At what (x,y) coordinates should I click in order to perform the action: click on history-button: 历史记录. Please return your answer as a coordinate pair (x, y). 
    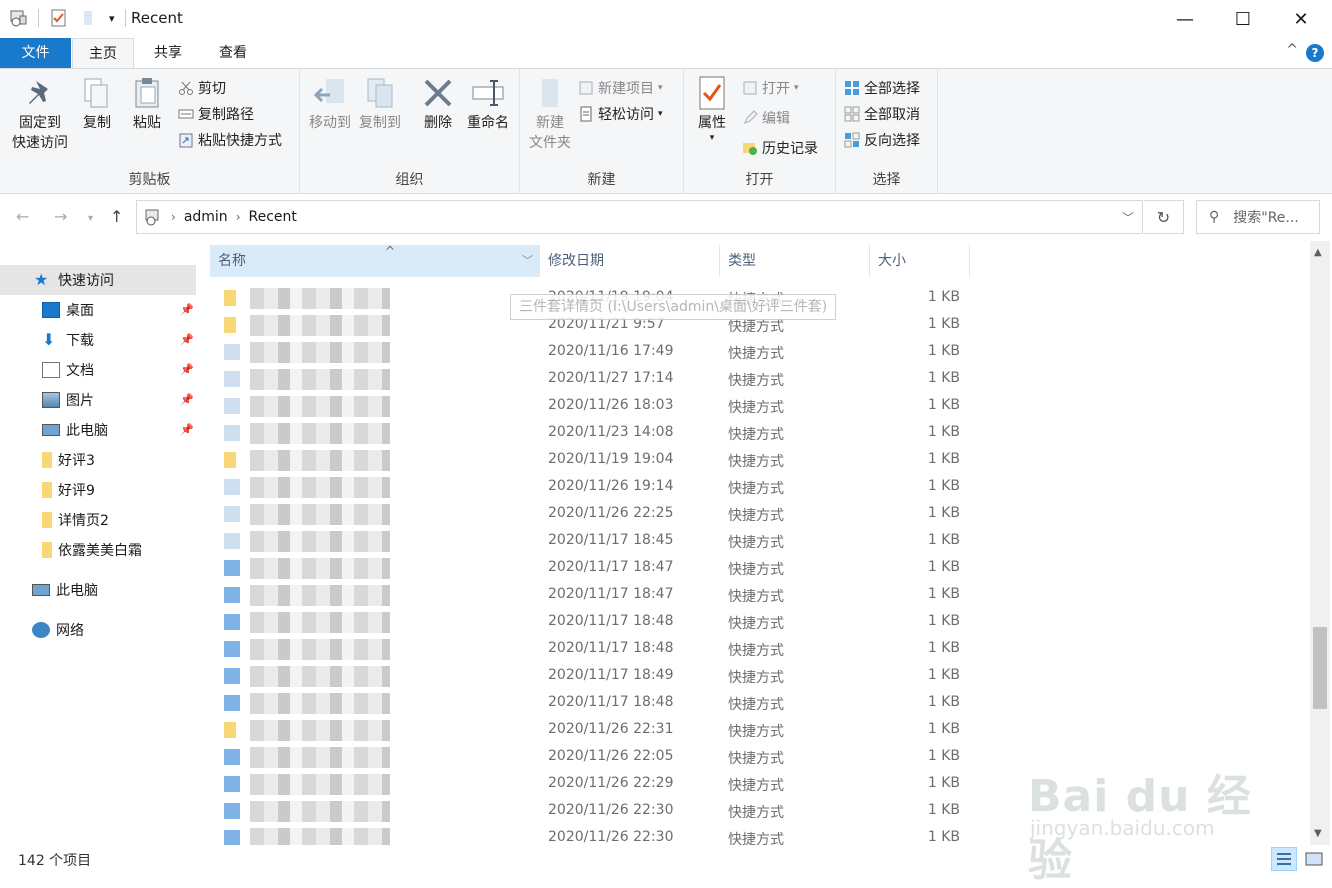
    Looking at the image, I should click on (780, 148).